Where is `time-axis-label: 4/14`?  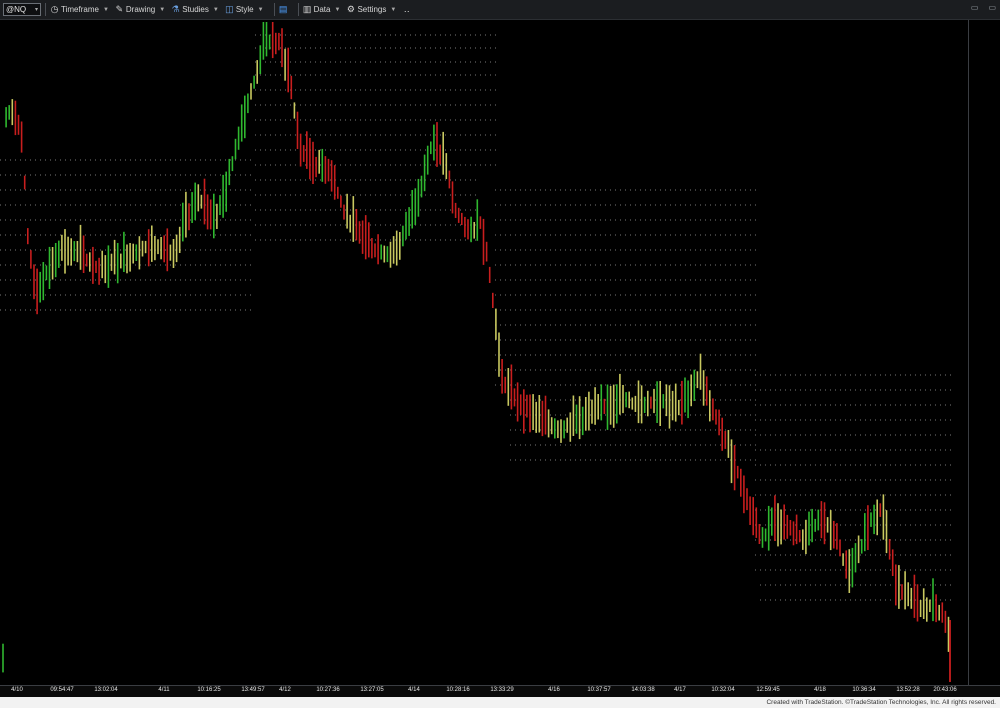
time-axis-label: 4/14 is located at coordinates (414, 690).